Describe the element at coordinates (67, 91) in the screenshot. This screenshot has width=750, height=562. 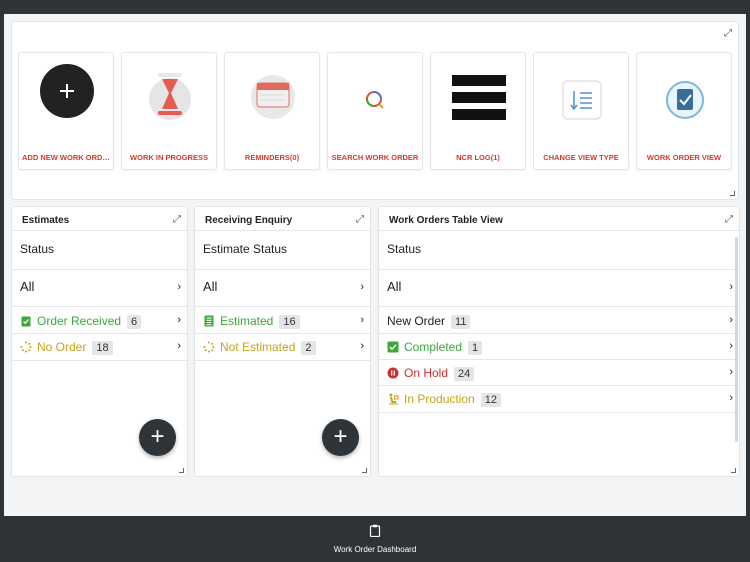
I see `plus-icon` at that location.